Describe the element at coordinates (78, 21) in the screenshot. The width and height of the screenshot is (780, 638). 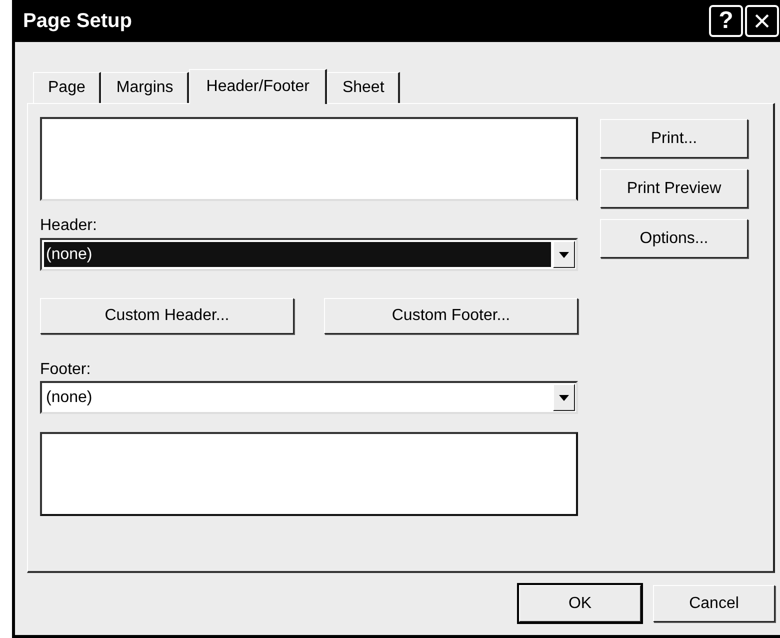
I see `window-title: Page Setup` at that location.